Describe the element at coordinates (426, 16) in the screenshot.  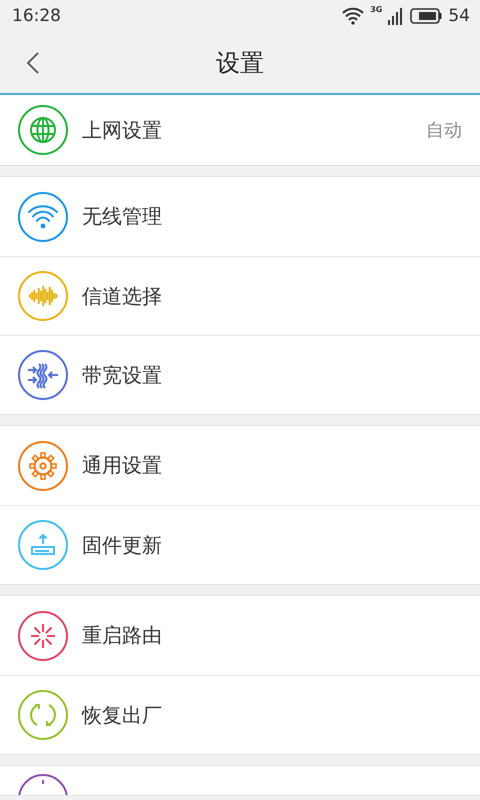
I see `battery-icon` at that location.